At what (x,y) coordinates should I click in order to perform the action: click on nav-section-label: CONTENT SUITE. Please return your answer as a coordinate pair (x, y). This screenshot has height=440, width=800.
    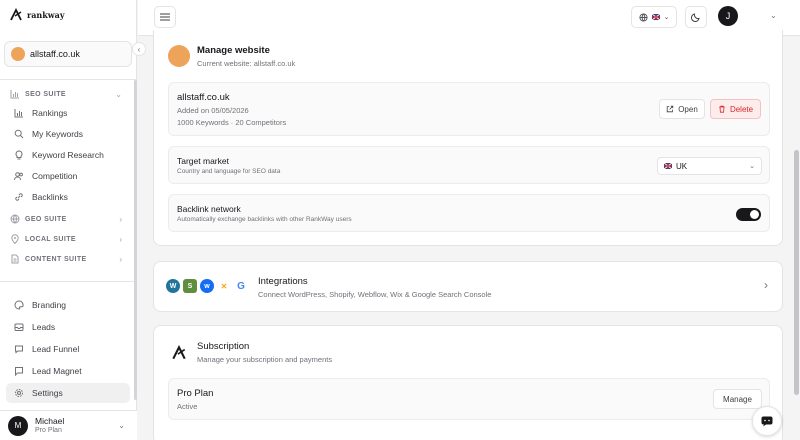
    Looking at the image, I should click on (56, 259).